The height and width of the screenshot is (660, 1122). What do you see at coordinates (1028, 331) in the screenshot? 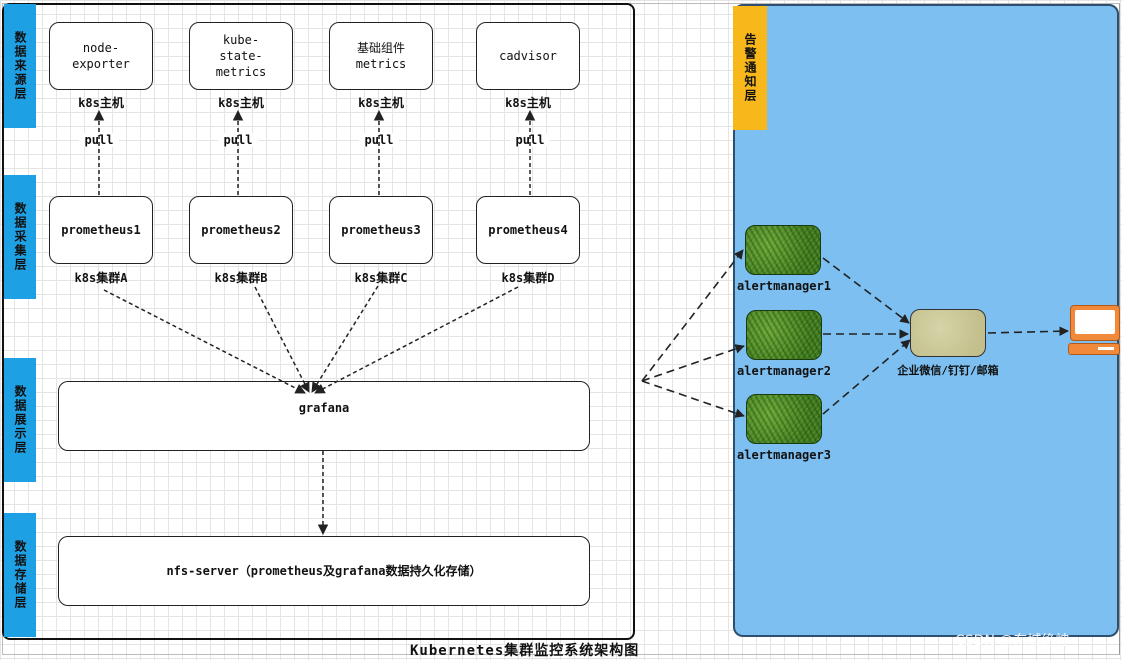
I see `hub-to-terminal-arrow` at bounding box center [1028, 331].